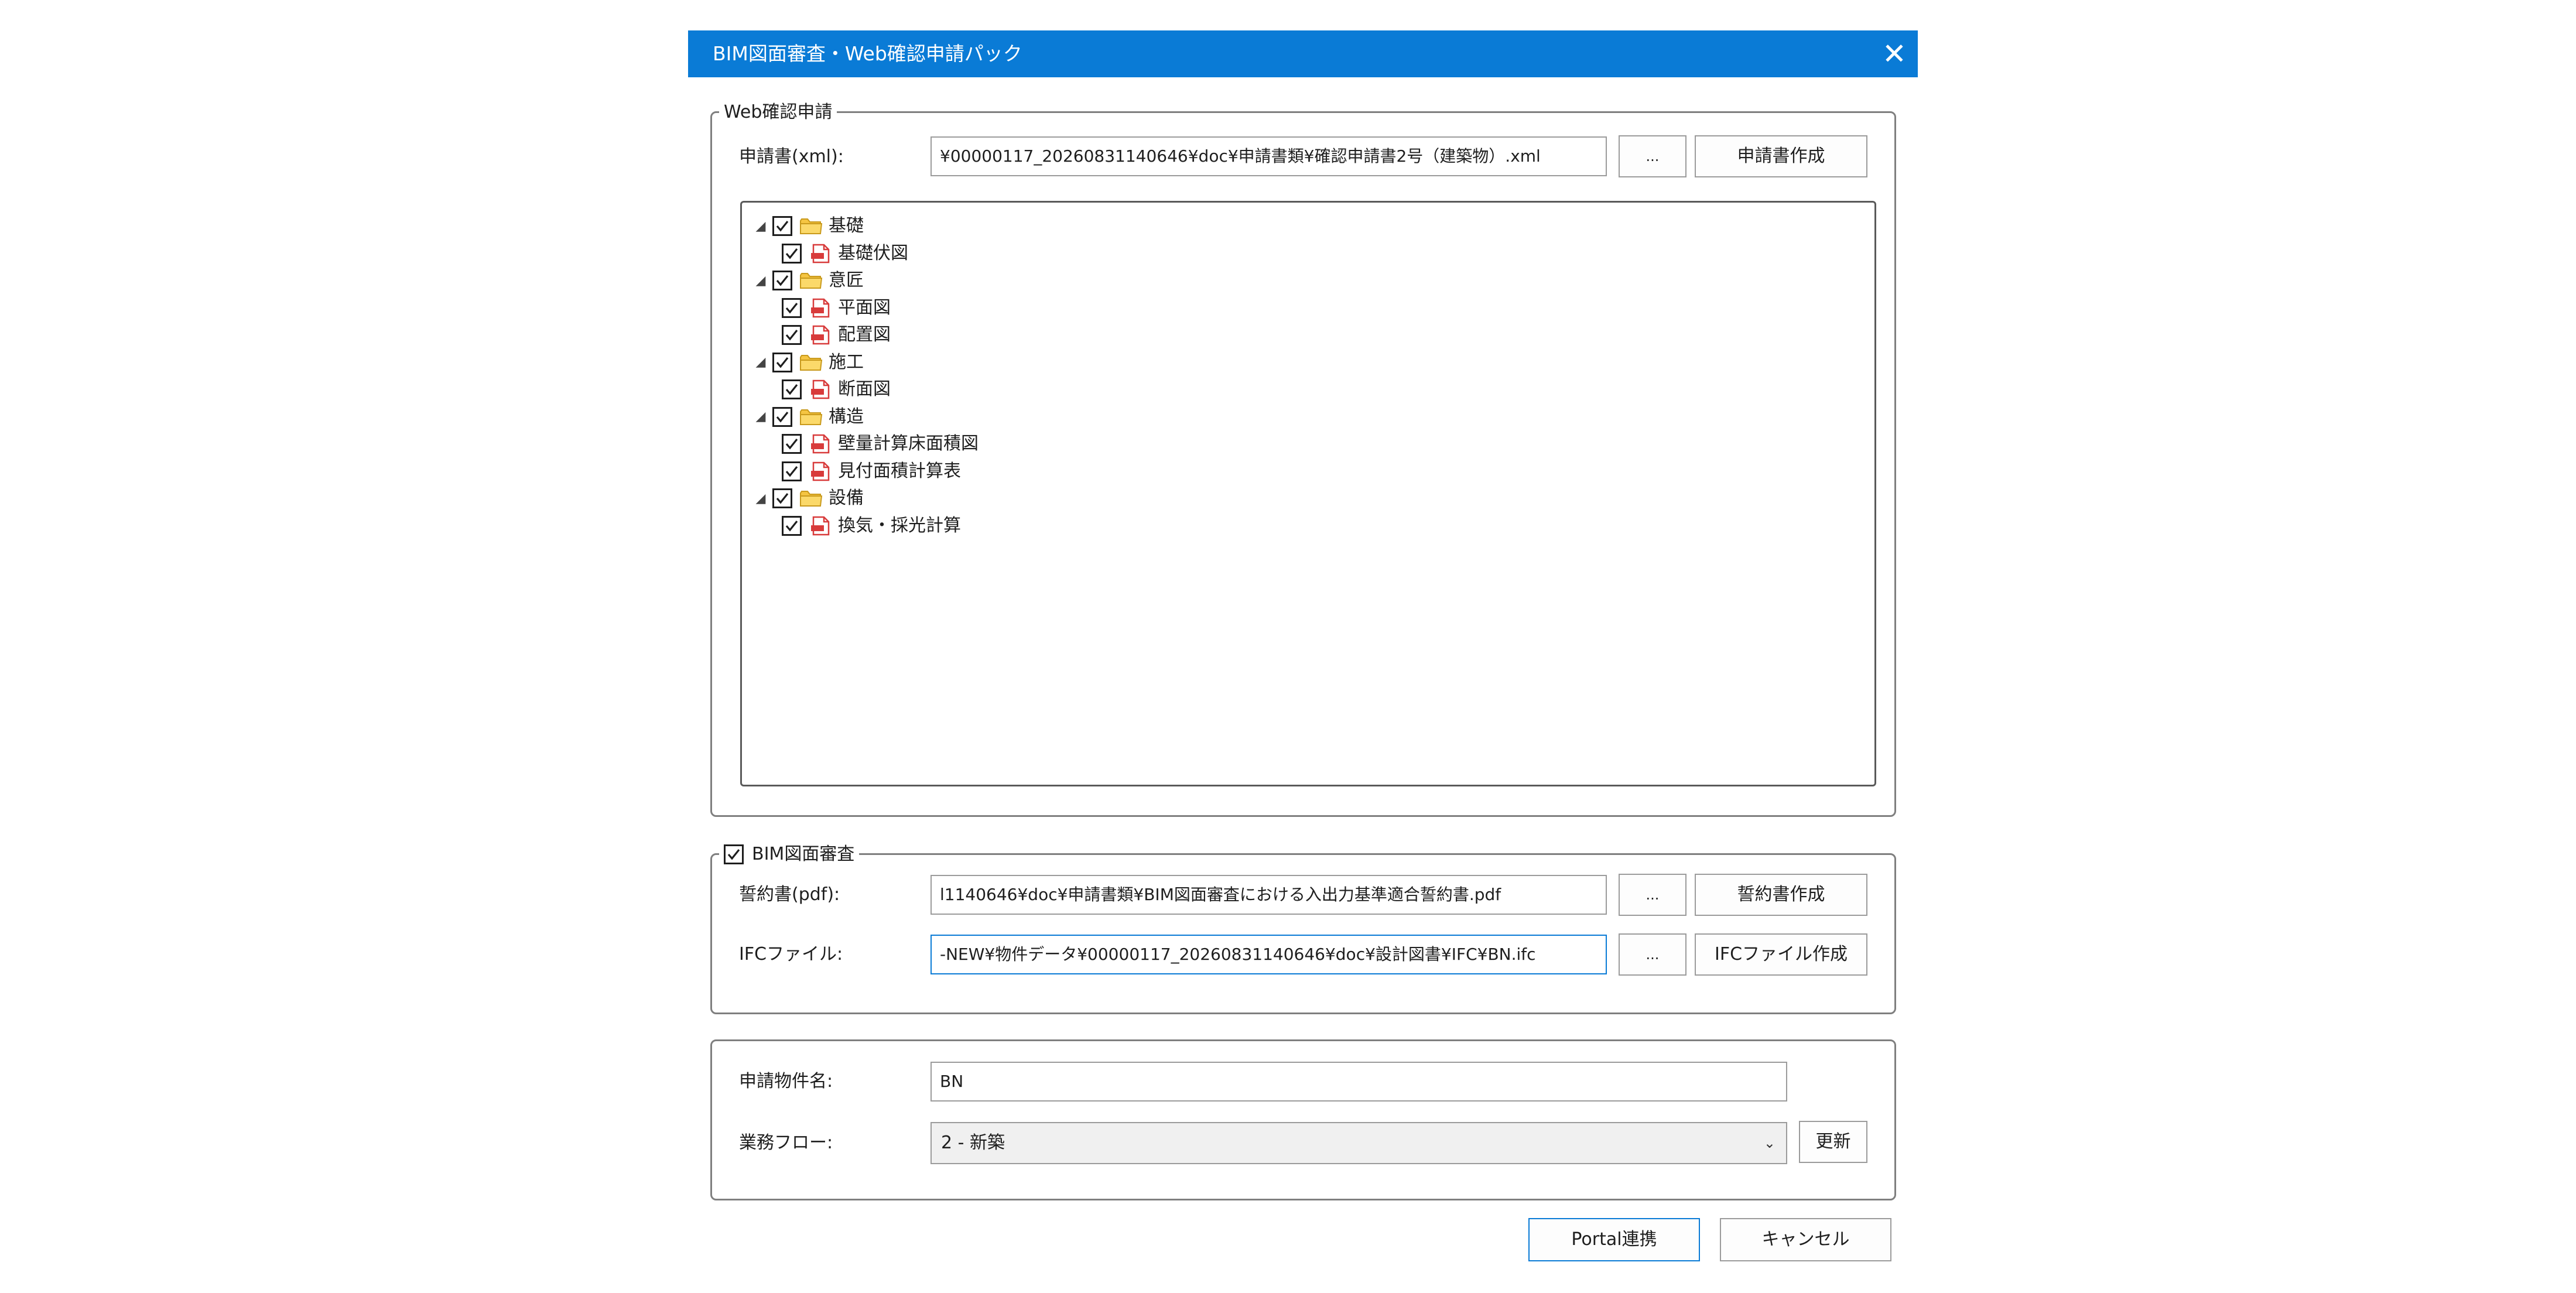  Describe the element at coordinates (908, 443) in the screenshot. I see `tree-document-label: 壁量計算床面積図` at that location.